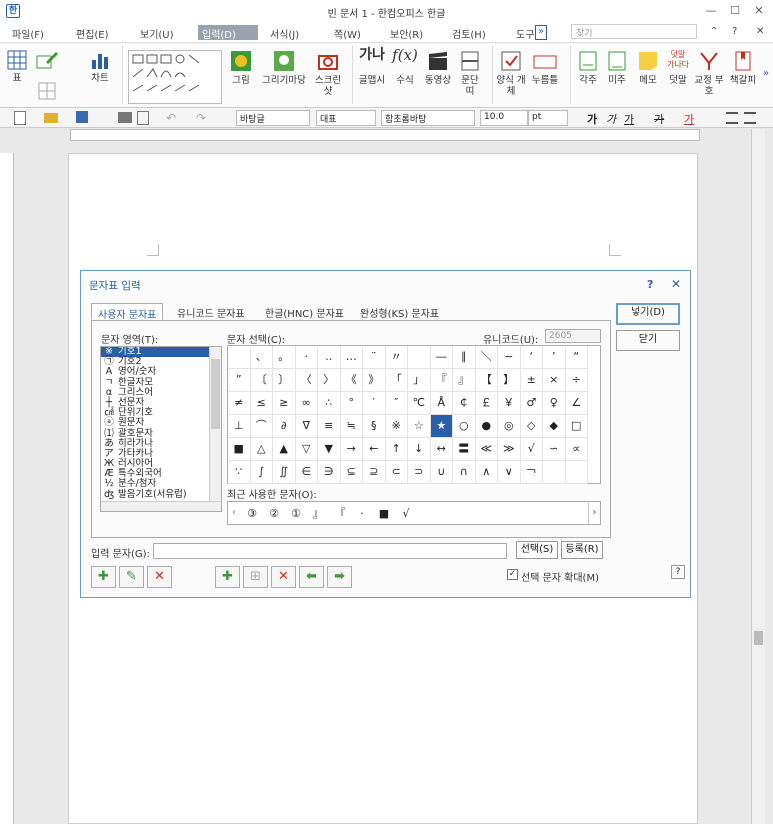 The image size is (773, 824). What do you see at coordinates (511, 73) in the screenshot?
I see `form-object-button: 양식 개체` at bounding box center [511, 73].